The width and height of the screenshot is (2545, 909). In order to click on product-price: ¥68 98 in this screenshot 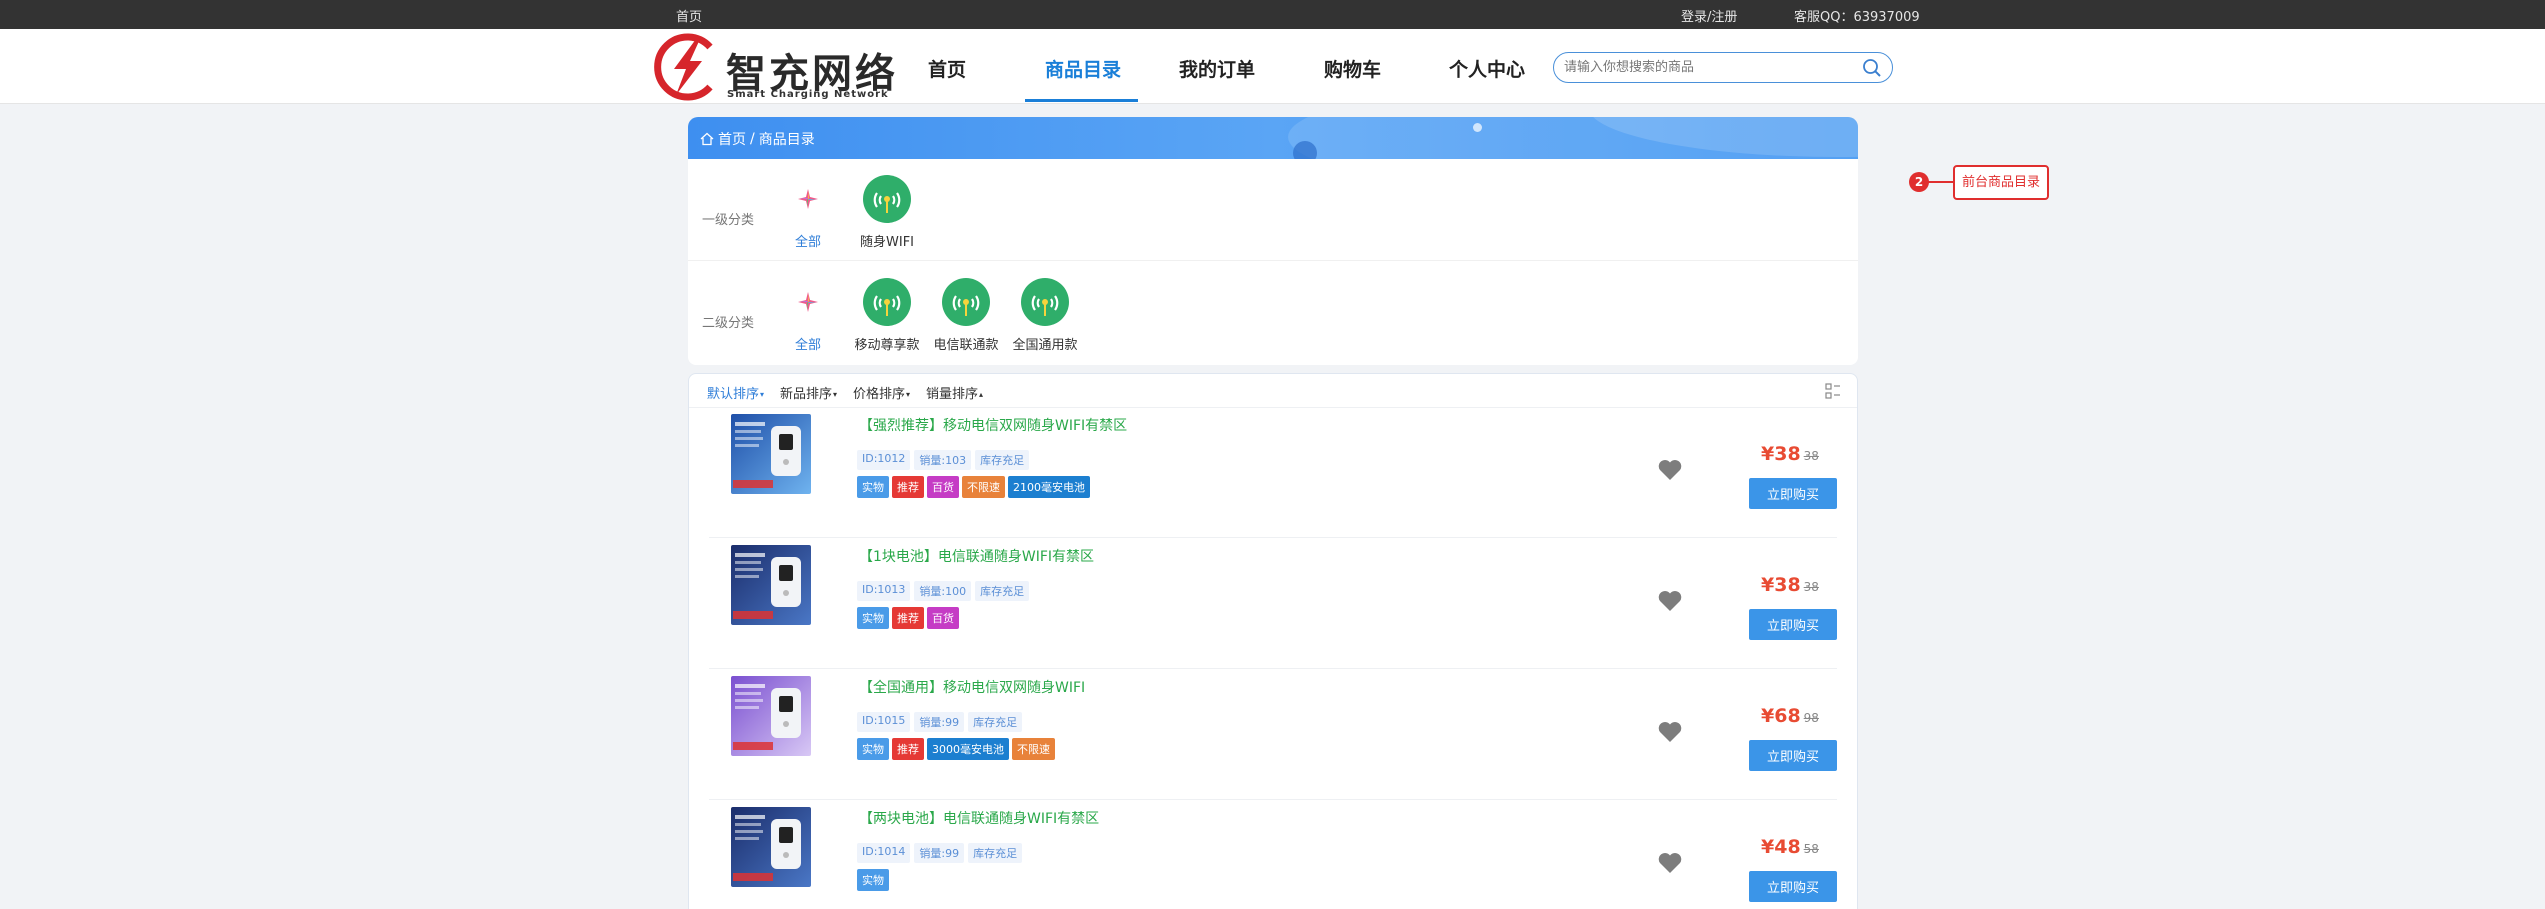, I will do `click(1790, 716)`.